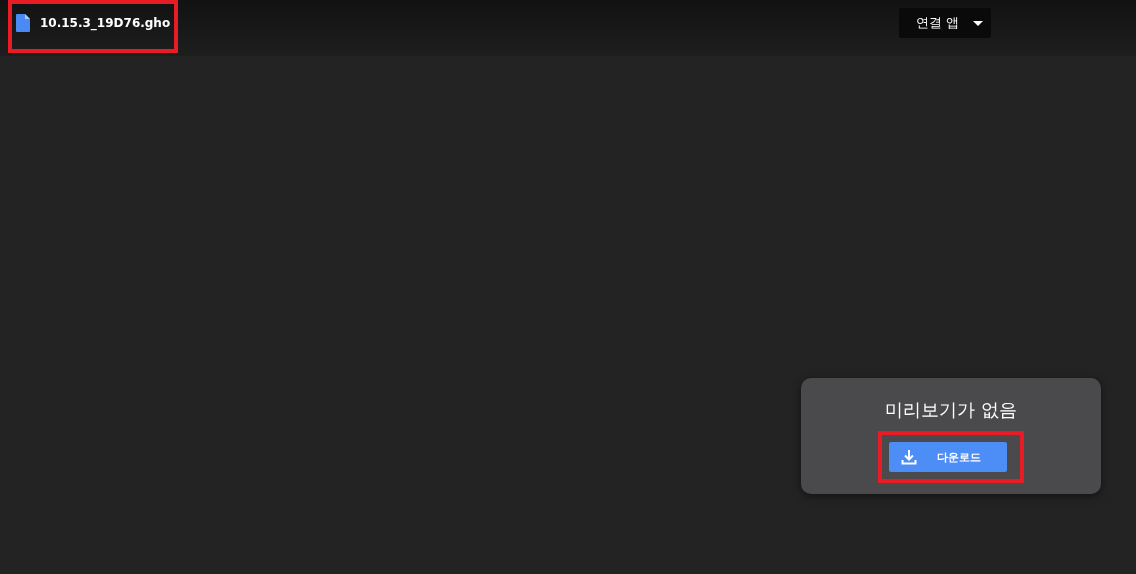 This screenshot has height=574, width=1136. Describe the element at coordinates (978, 23) in the screenshot. I see `caret-icon` at that location.